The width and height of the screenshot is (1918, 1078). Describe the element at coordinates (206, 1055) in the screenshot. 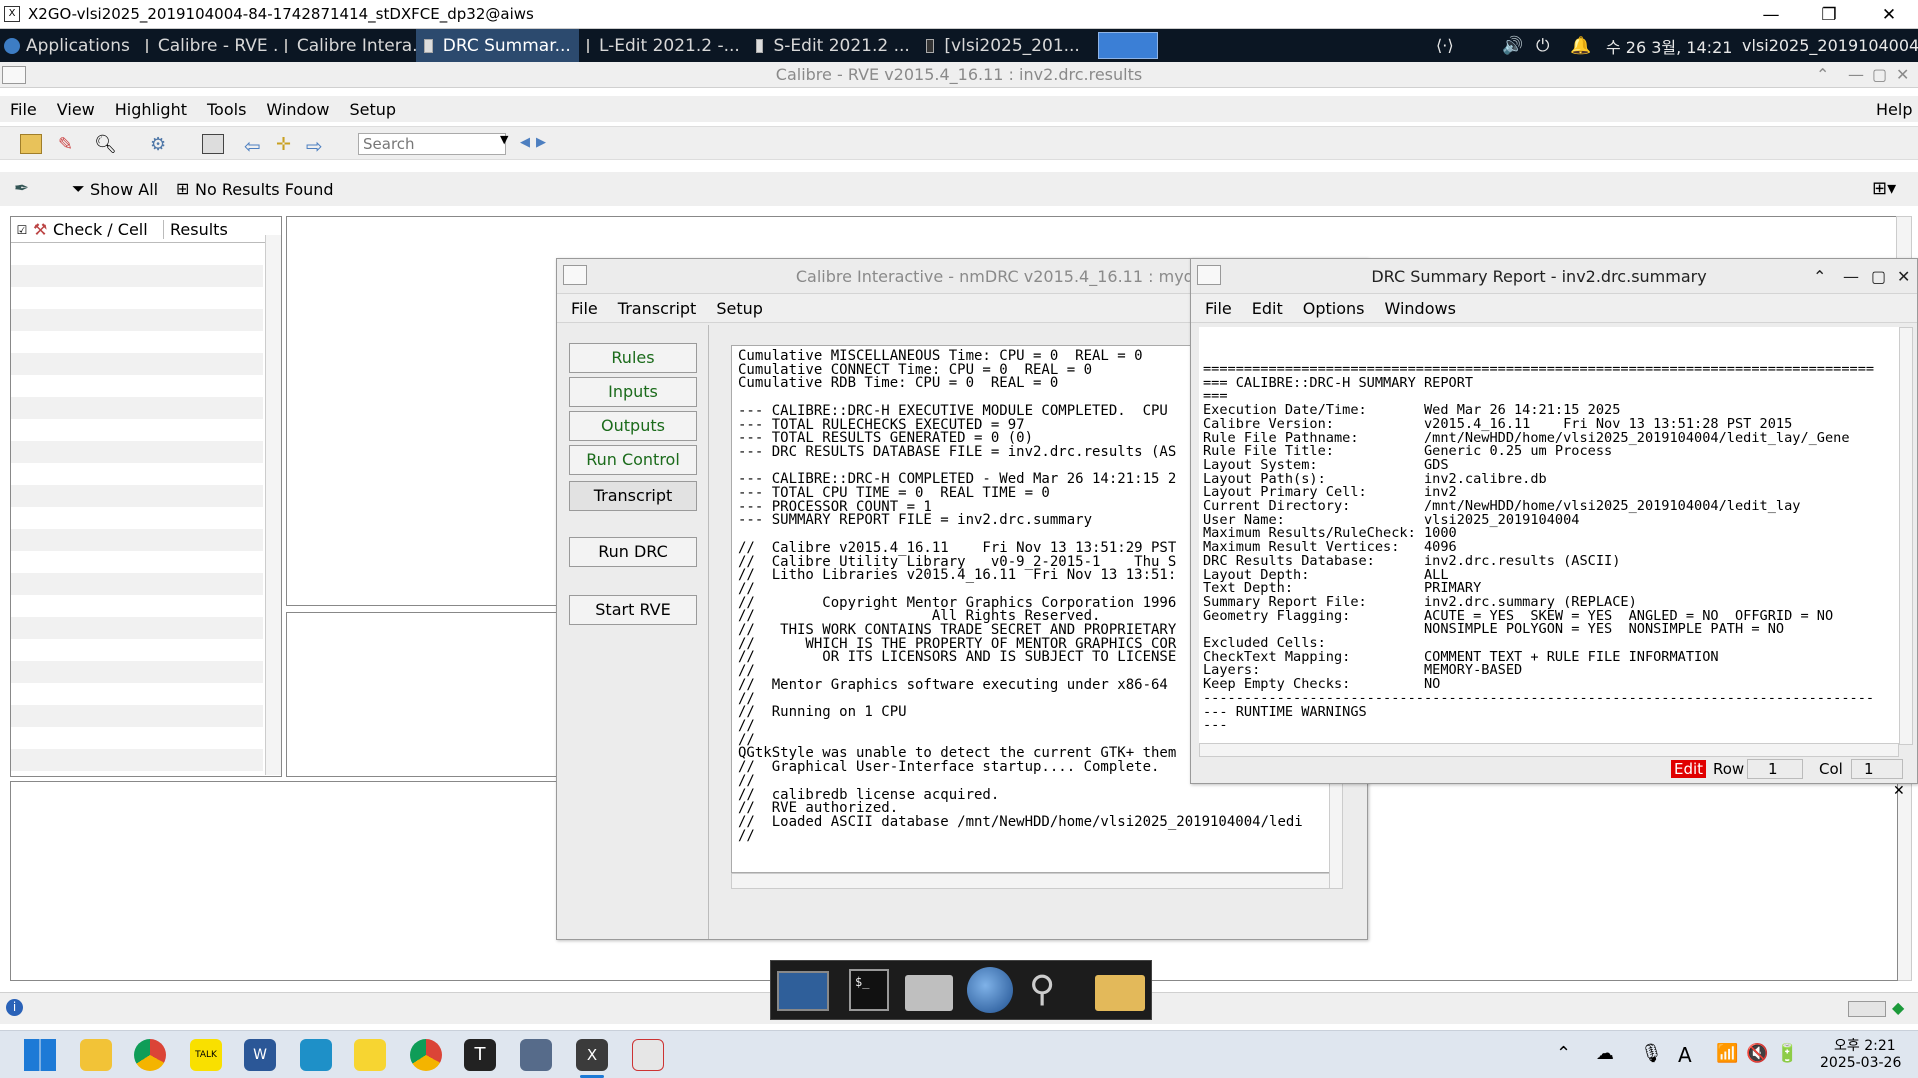

I see `kakaotalk-icon: TALK` at that location.